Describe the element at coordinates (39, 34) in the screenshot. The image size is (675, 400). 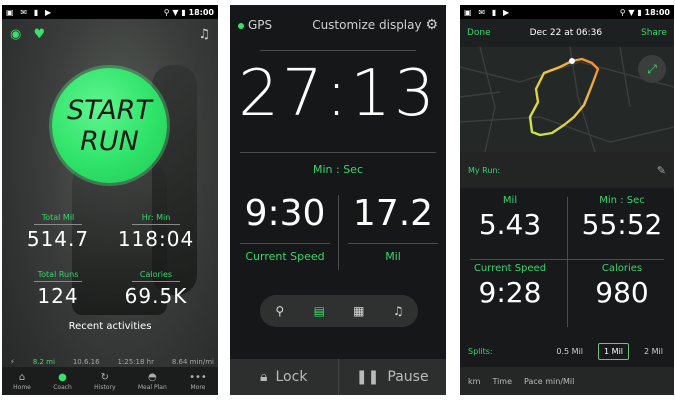
I see `heart-icon: ♥` at that location.